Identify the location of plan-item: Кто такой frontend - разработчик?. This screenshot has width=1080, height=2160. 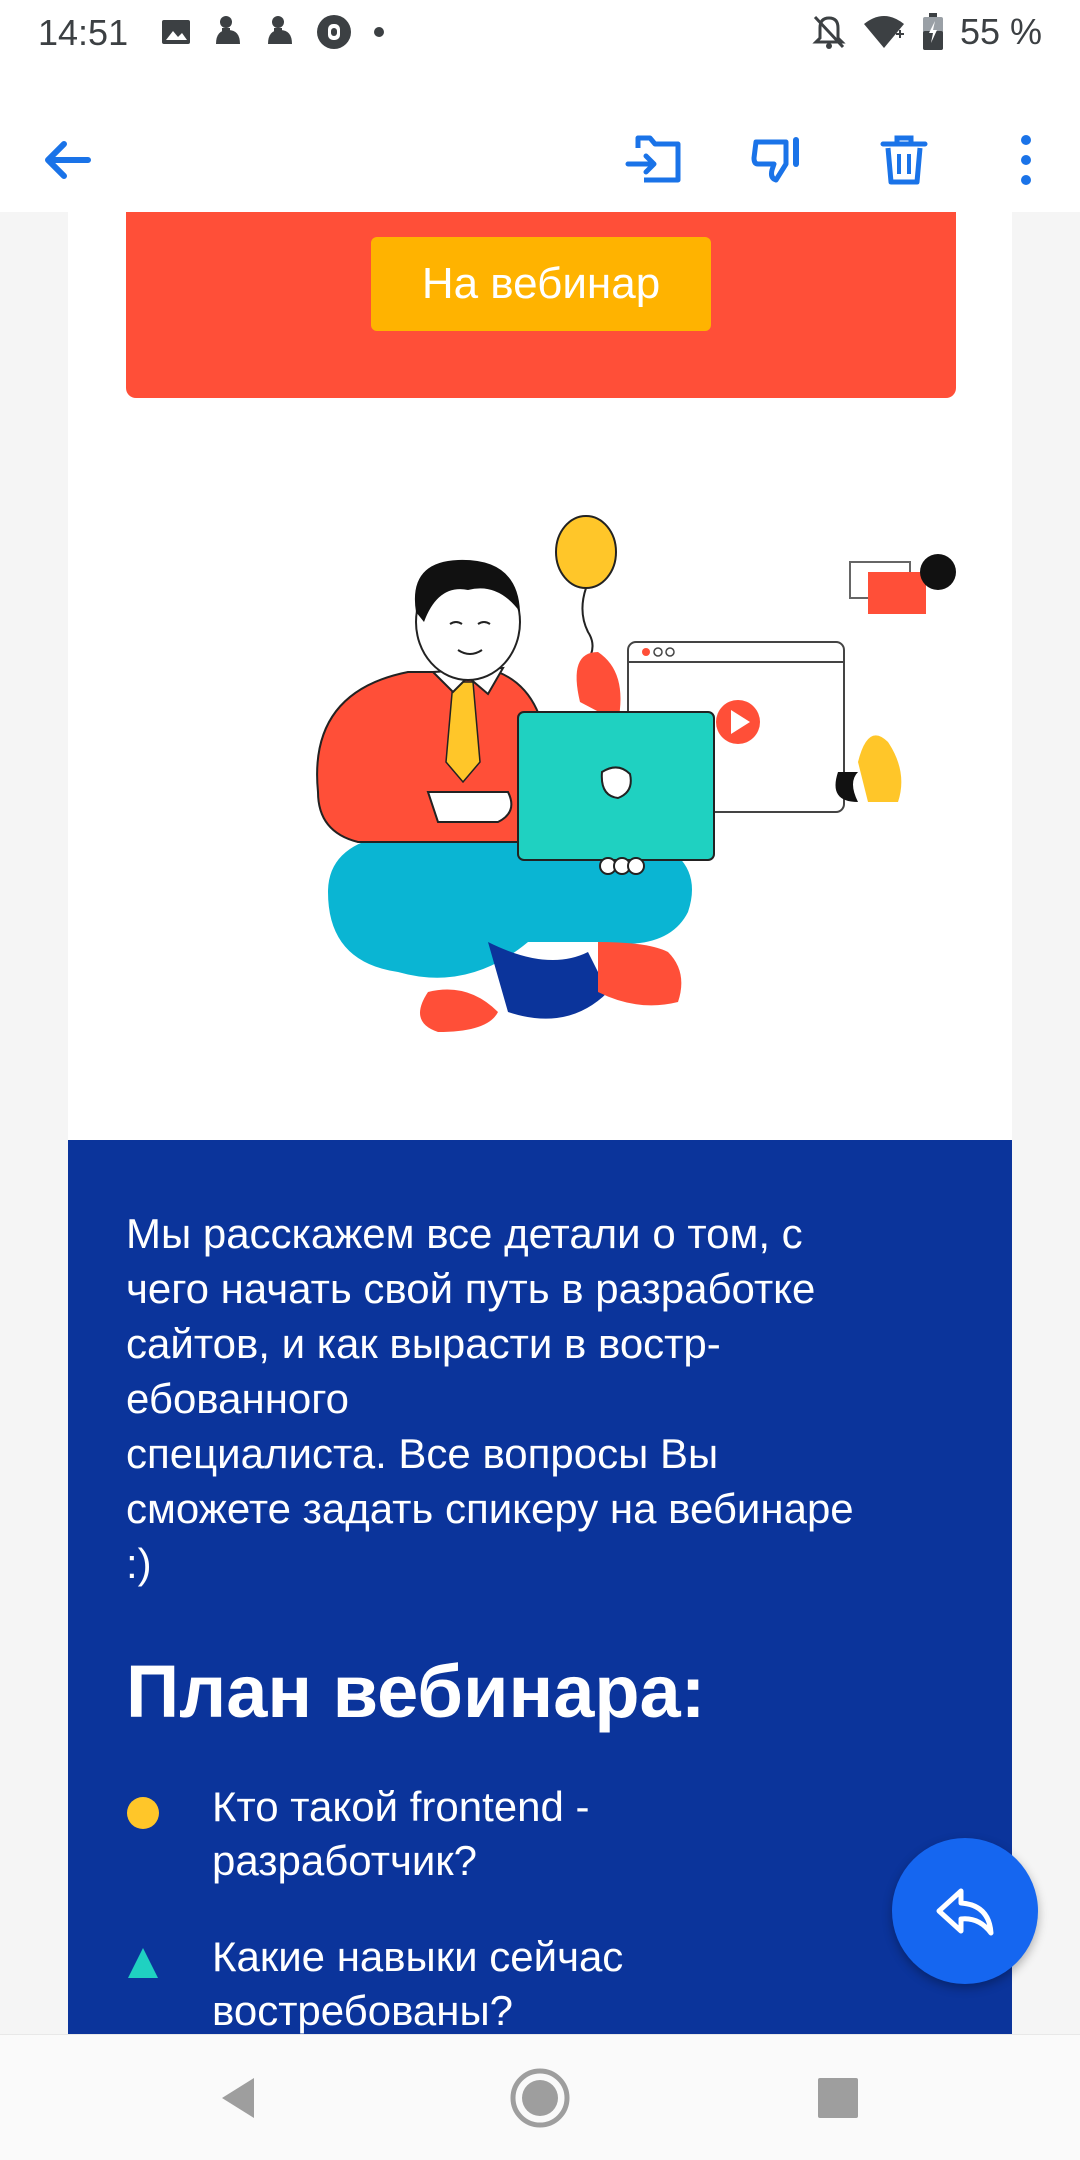
(551, 1840).